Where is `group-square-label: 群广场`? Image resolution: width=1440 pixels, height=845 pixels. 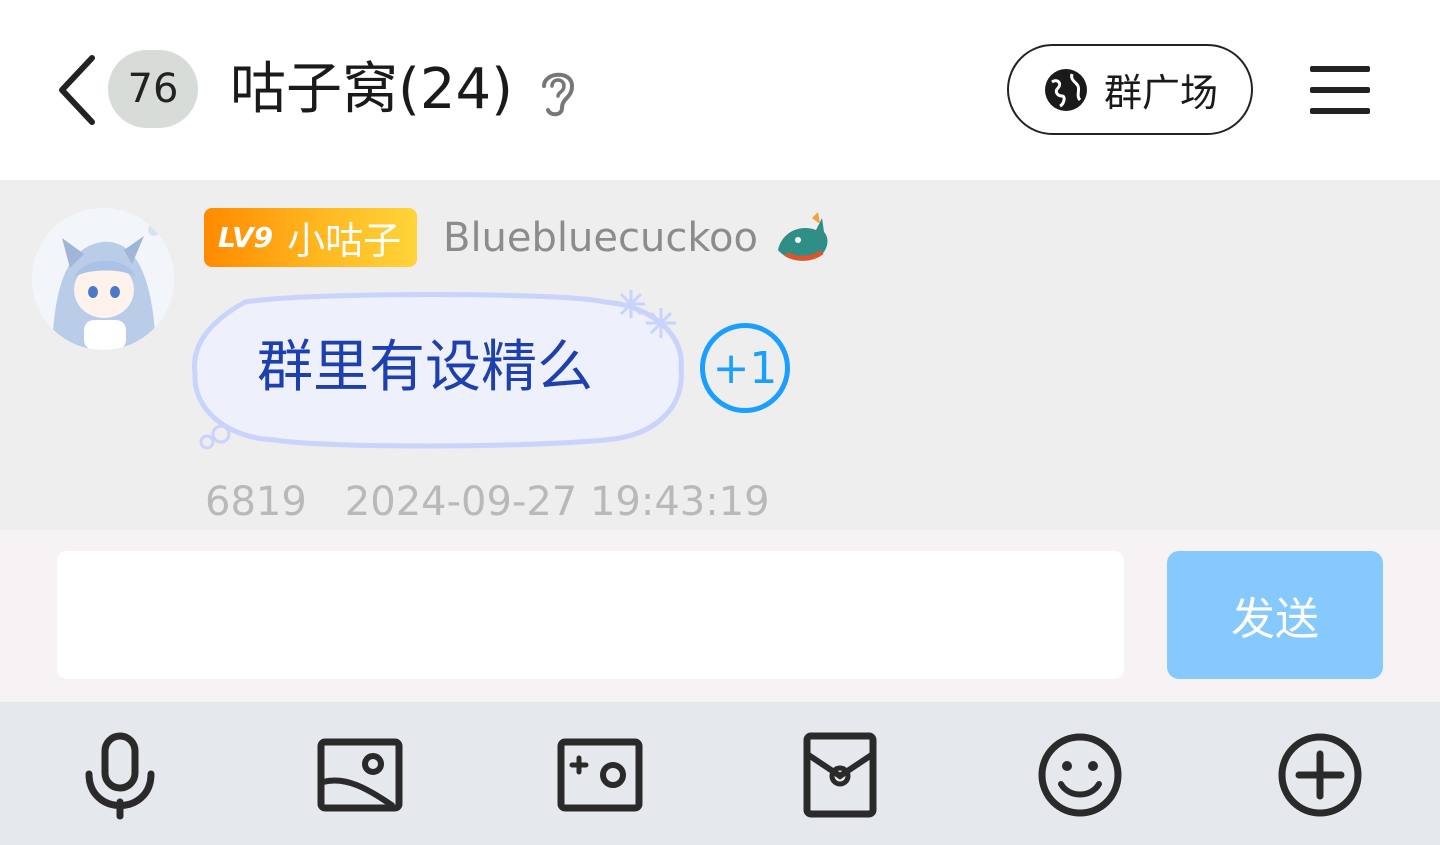
group-square-label: 群广场 is located at coordinates (1160, 93).